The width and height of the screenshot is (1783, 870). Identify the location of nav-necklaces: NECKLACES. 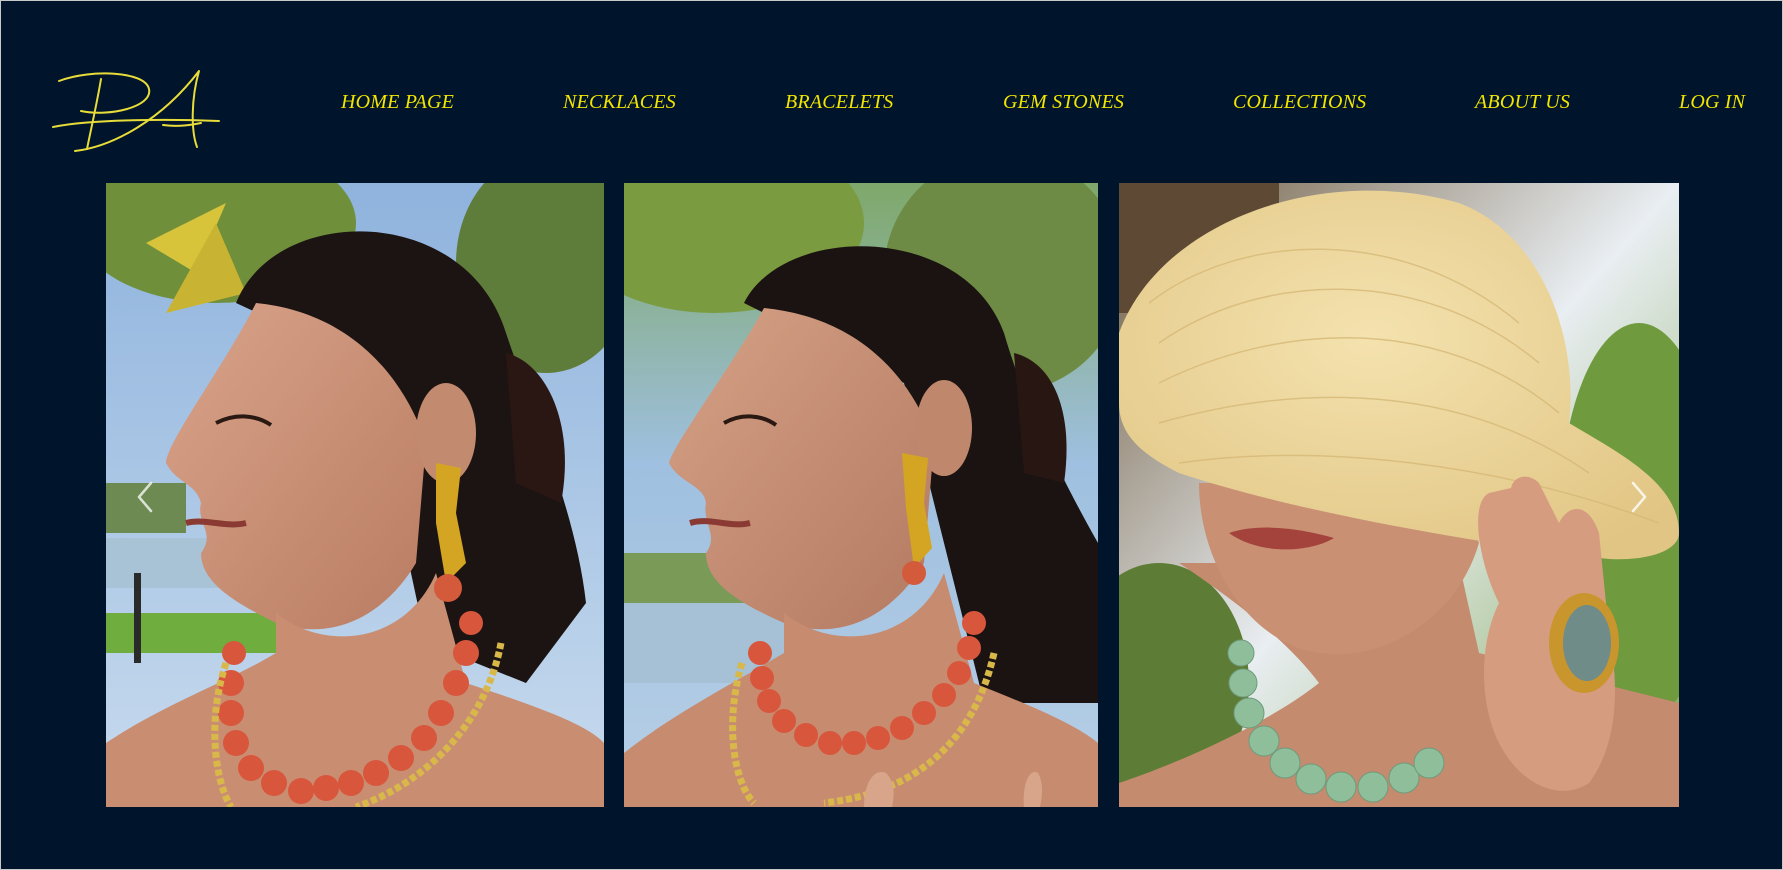
(619, 102).